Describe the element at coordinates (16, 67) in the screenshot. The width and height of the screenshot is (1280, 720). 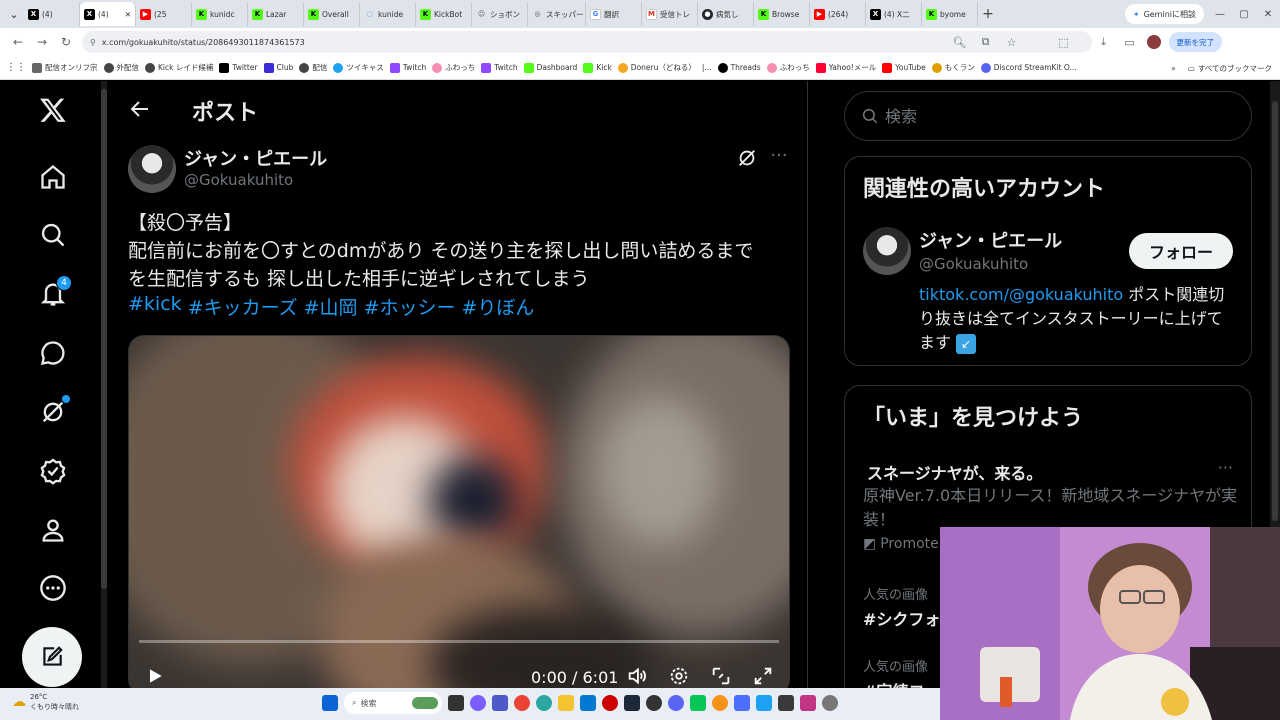
I see `apps-icon: ⋮⋮` at that location.